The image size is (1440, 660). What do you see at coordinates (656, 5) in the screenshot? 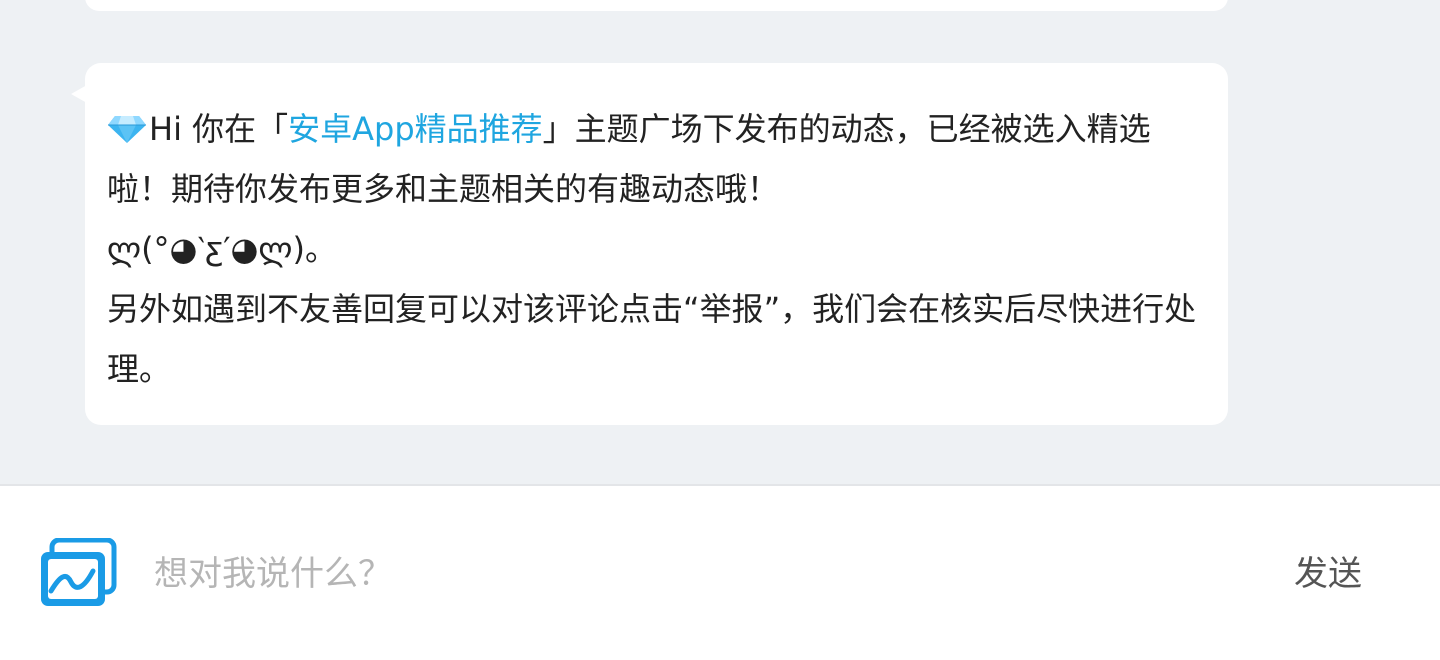
I see `previous-message-bubble` at bounding box center [656, 5].